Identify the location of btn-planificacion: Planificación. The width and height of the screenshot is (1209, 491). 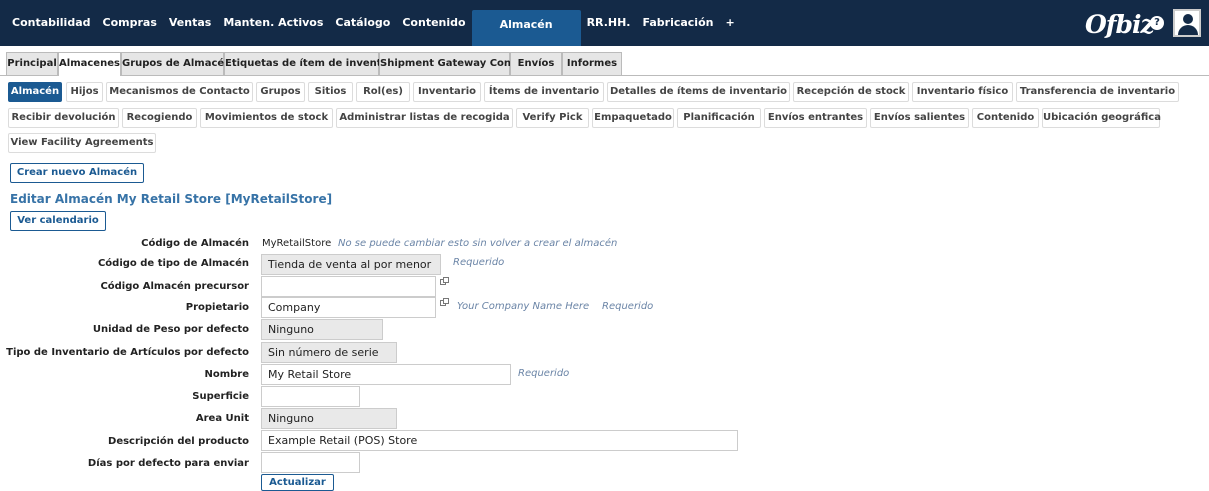
(719, 118).